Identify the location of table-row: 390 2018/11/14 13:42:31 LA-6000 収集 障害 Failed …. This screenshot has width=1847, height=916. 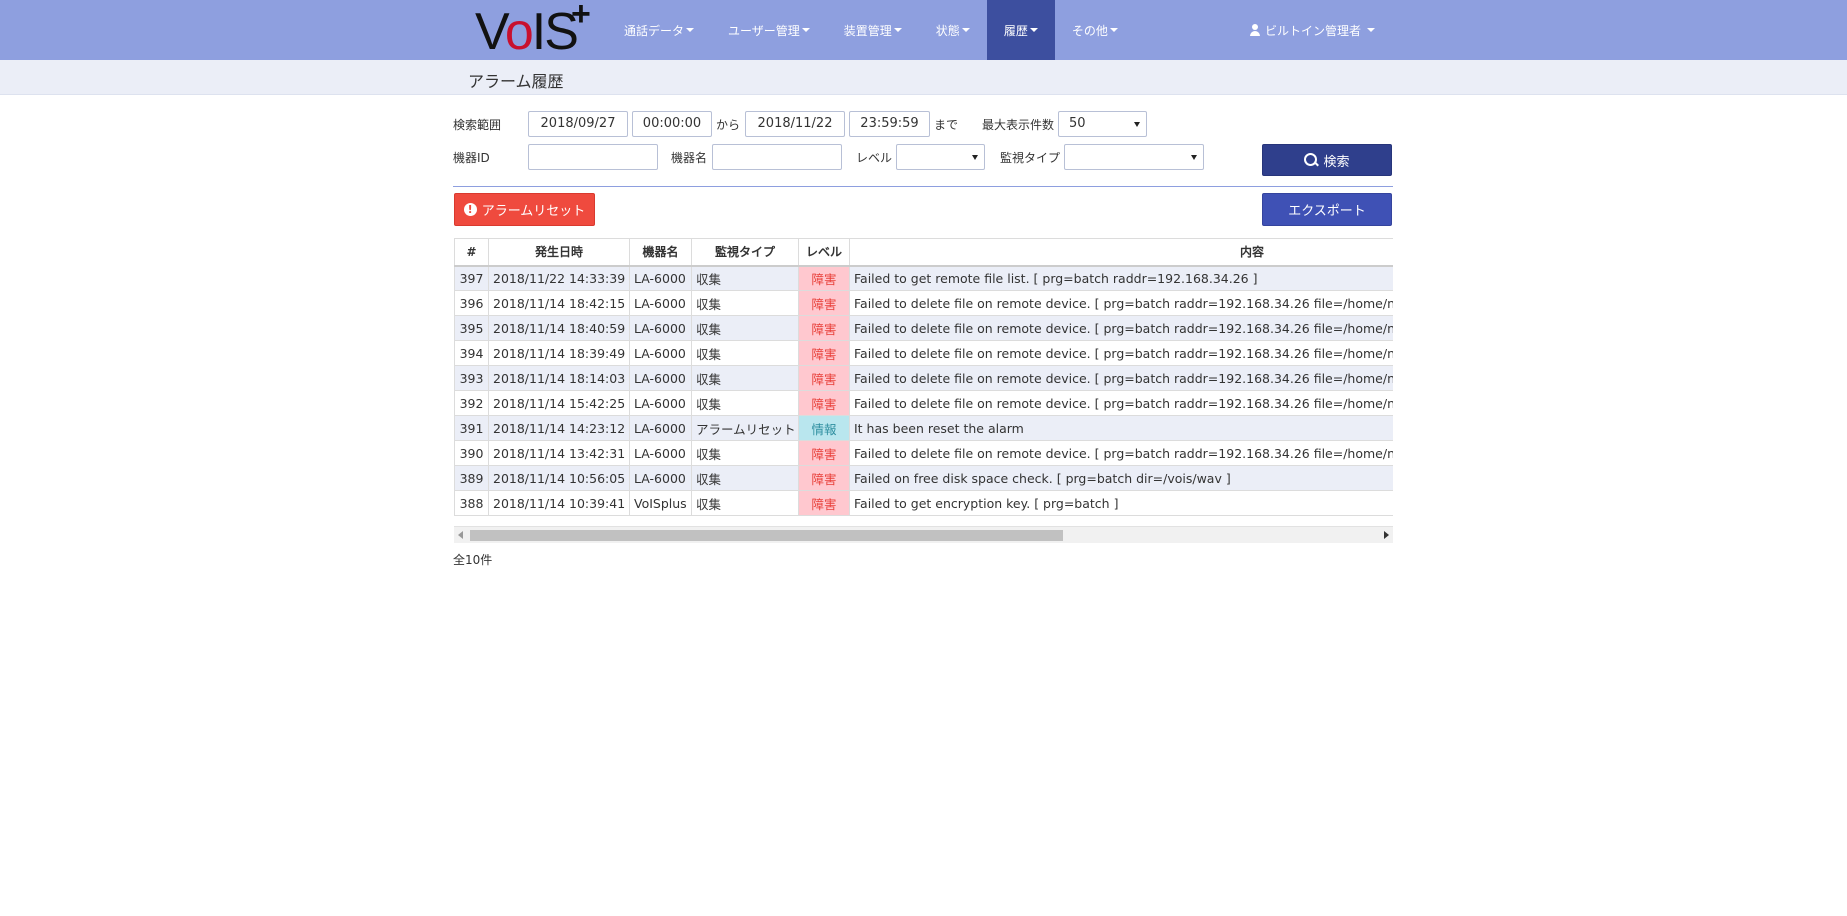
(923, 453).